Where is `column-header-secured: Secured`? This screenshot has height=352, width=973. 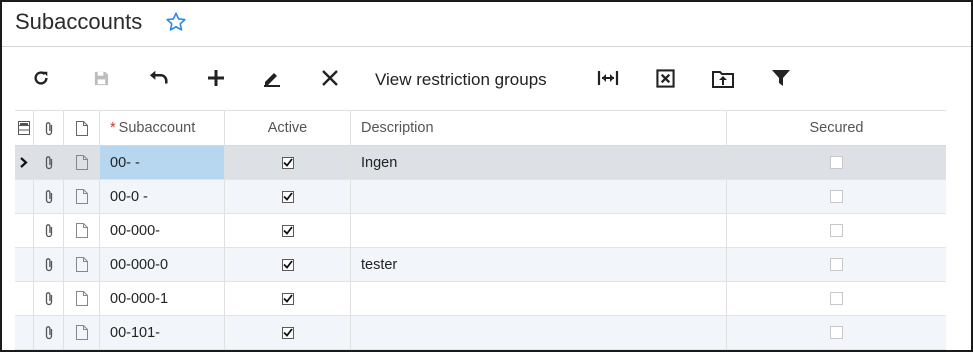
column-header-secured: Secured is located at coordinates (836, 128).